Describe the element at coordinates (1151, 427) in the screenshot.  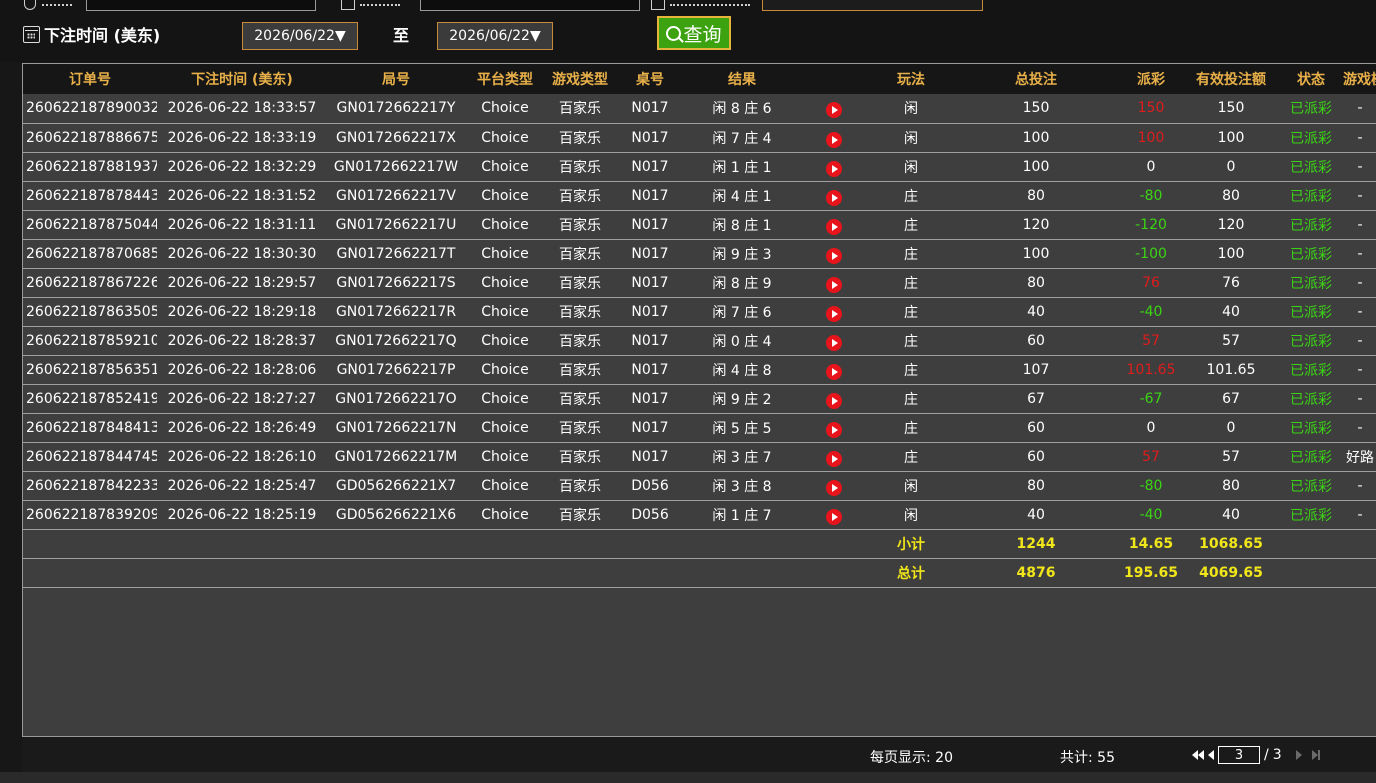
I see `payout-cell: 0` at that location.